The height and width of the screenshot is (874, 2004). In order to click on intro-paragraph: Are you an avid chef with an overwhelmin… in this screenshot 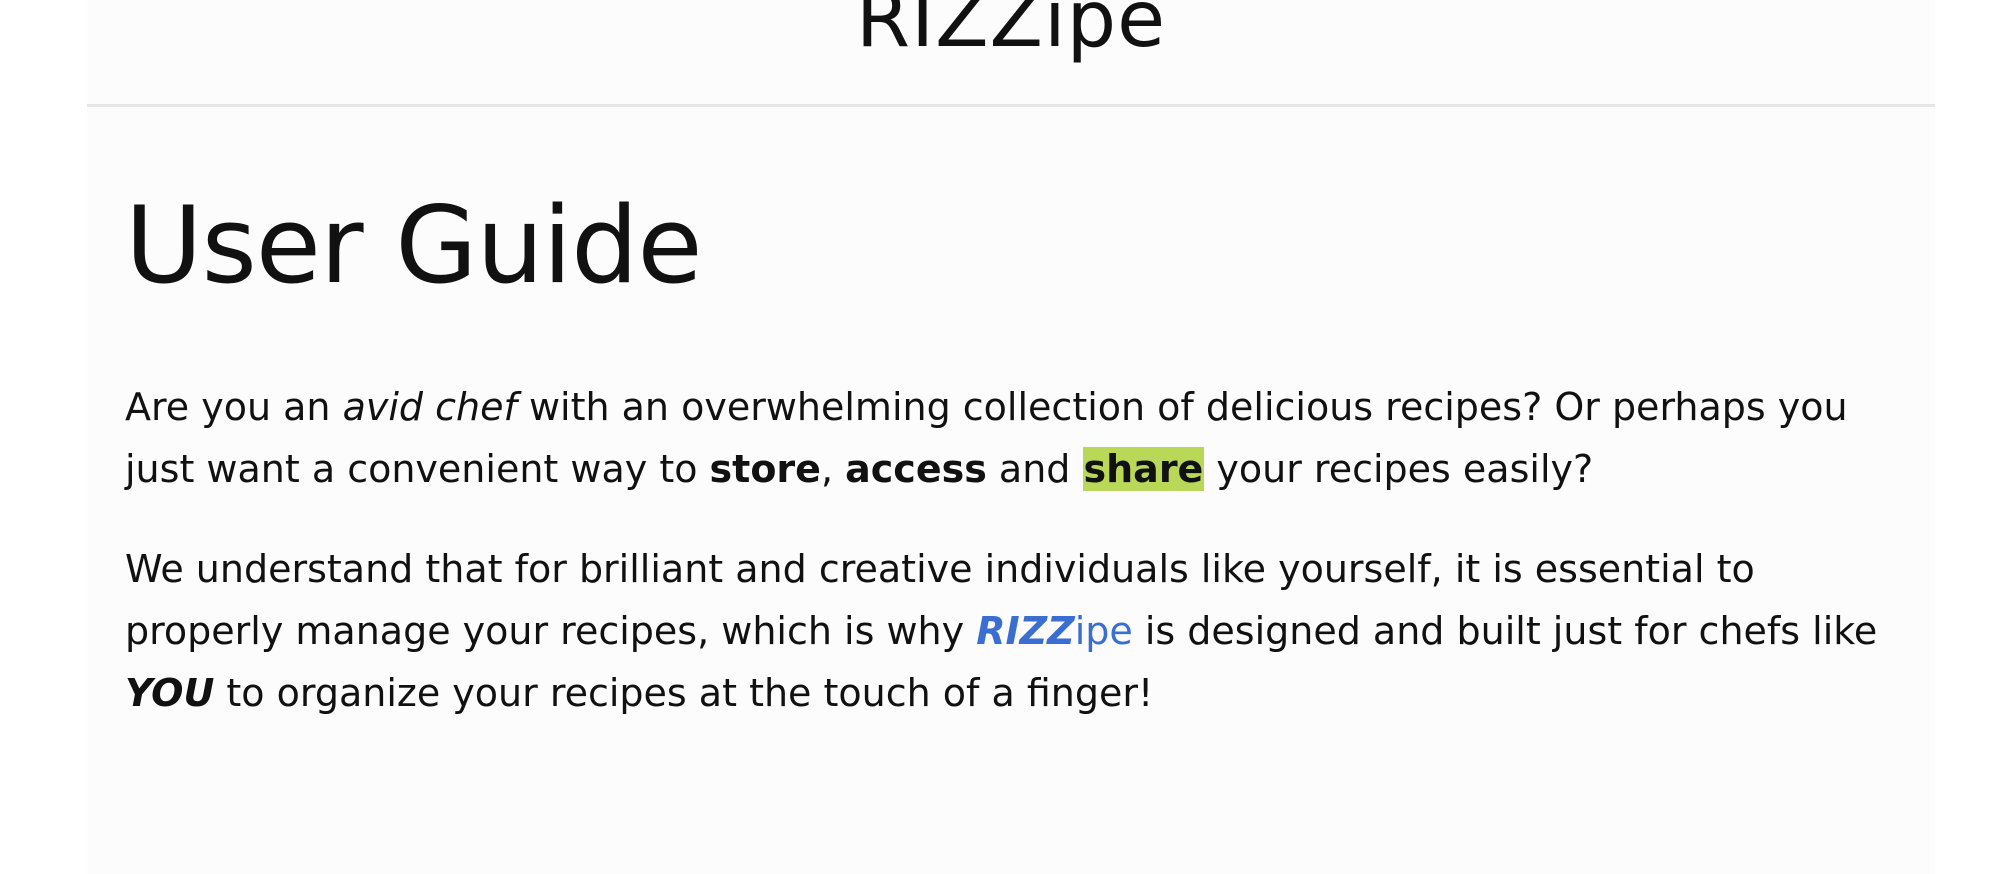, I will do `click(1020, 438)`.